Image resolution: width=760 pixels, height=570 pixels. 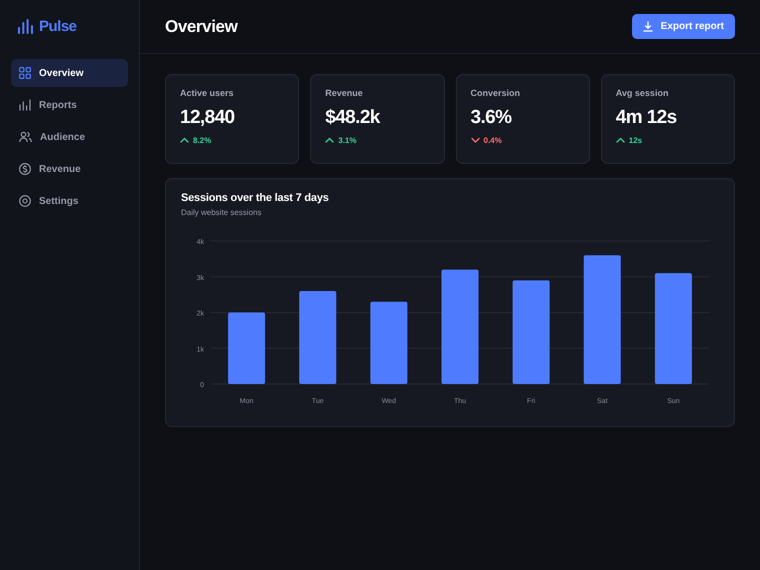 I want to click on trend-value: 8.2%, so click(x=202, y=140).